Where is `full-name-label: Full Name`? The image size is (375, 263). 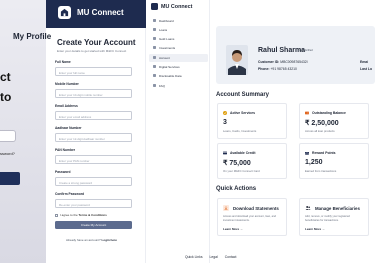
full-name-label: Full Name is located at coordinates (63, 62).